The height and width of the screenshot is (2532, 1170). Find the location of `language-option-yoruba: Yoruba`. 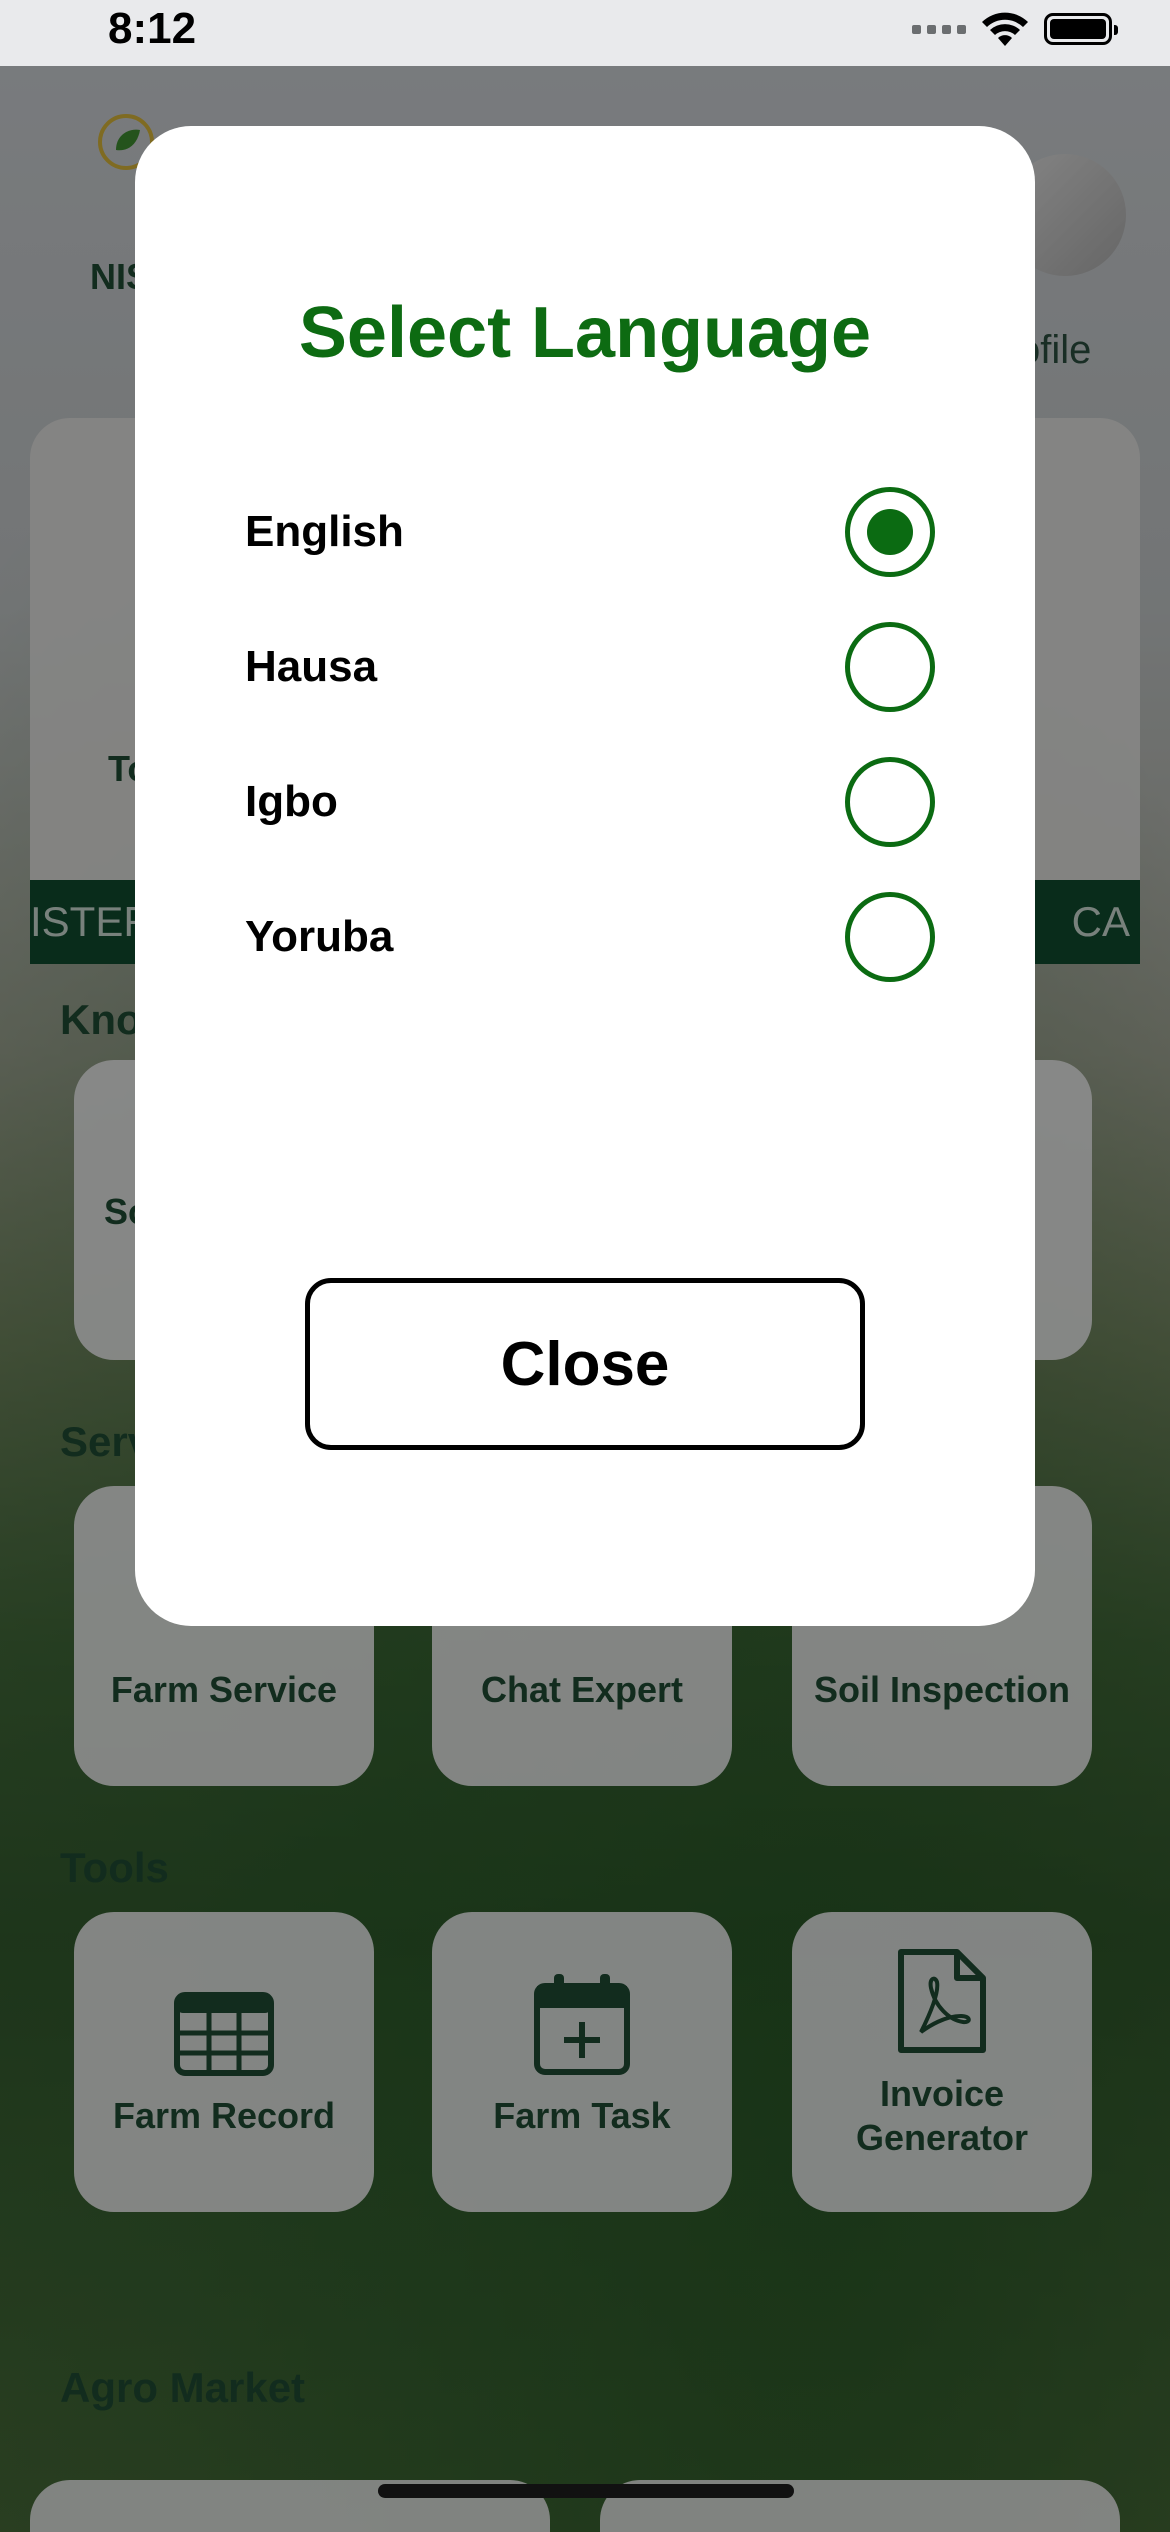

language-option-yoruba: Yoruba is located at coordinates (590, 937).